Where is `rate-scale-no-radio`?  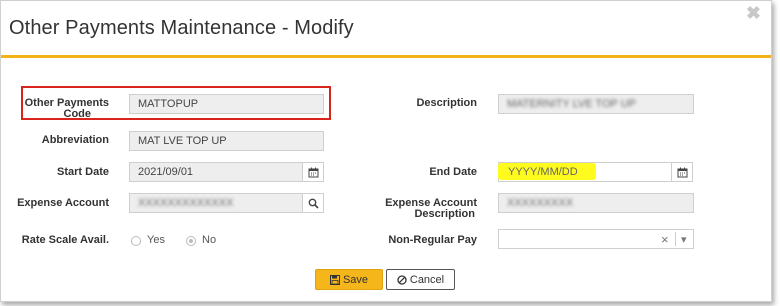
rate-scale-no-radio is located at coordinates (191, 241).